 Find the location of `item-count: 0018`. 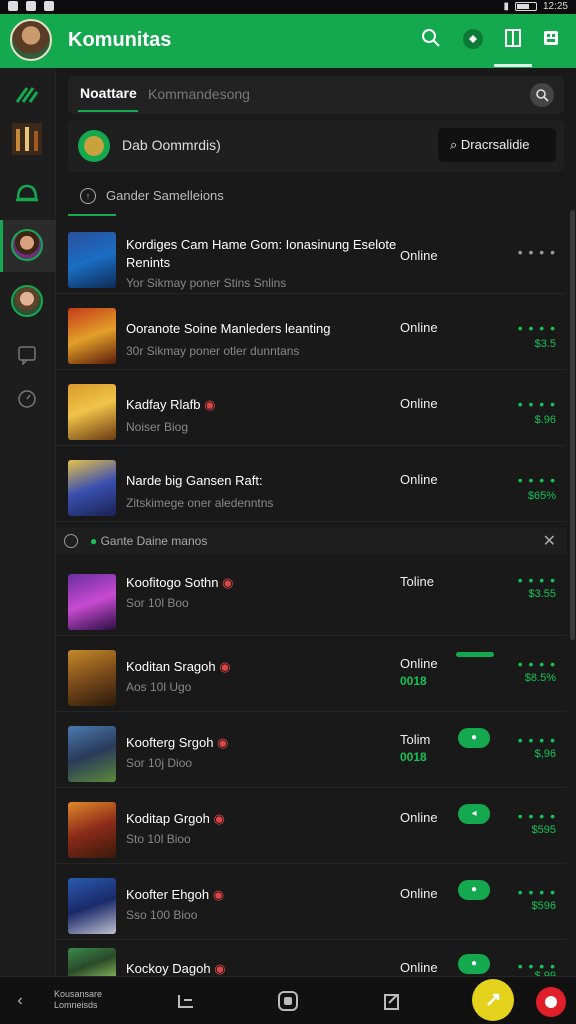

item-count: 0018 is located at coordinates (413, 757).